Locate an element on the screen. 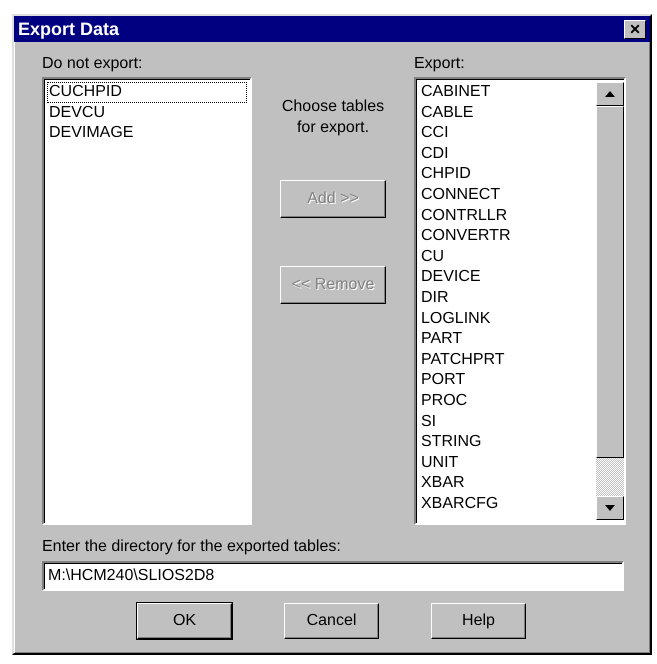 This screenshot has width=657, height=664. list-item: UNIT is located at coordinates (507, 463).